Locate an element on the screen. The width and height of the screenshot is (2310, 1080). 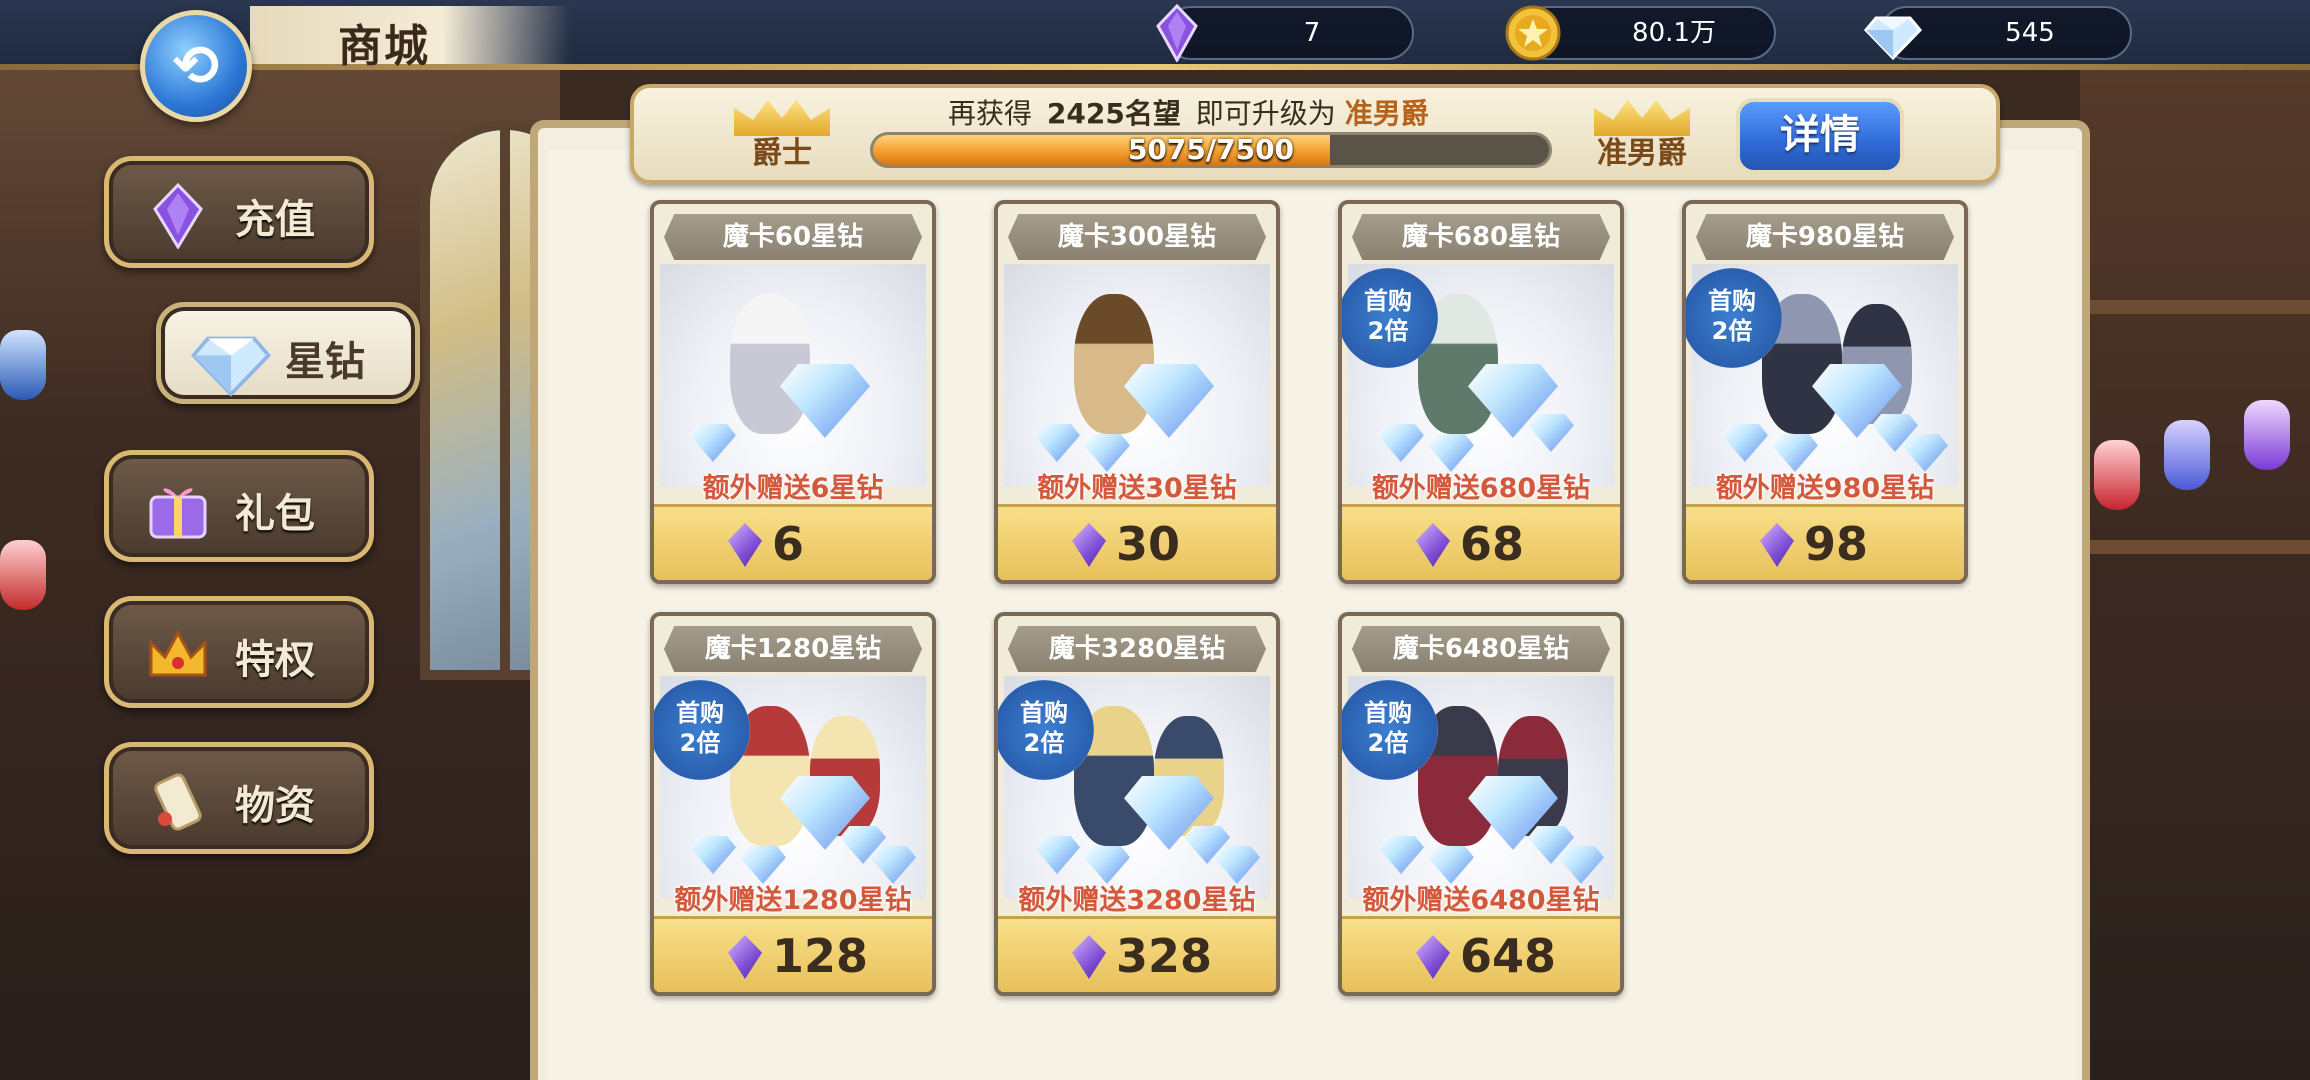
currency-diamond: 545 is located at coordinates (1998, 33).